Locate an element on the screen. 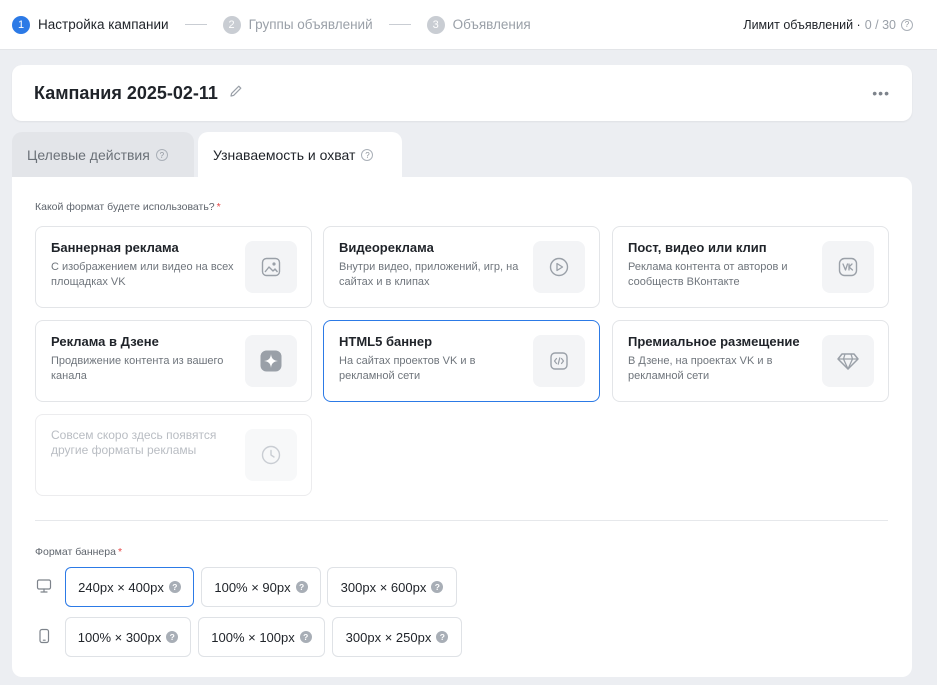 Image resolution: width=937 pixels, height=685 pixels. tab-label: Целевые действия is located at coordinates (88, 155).